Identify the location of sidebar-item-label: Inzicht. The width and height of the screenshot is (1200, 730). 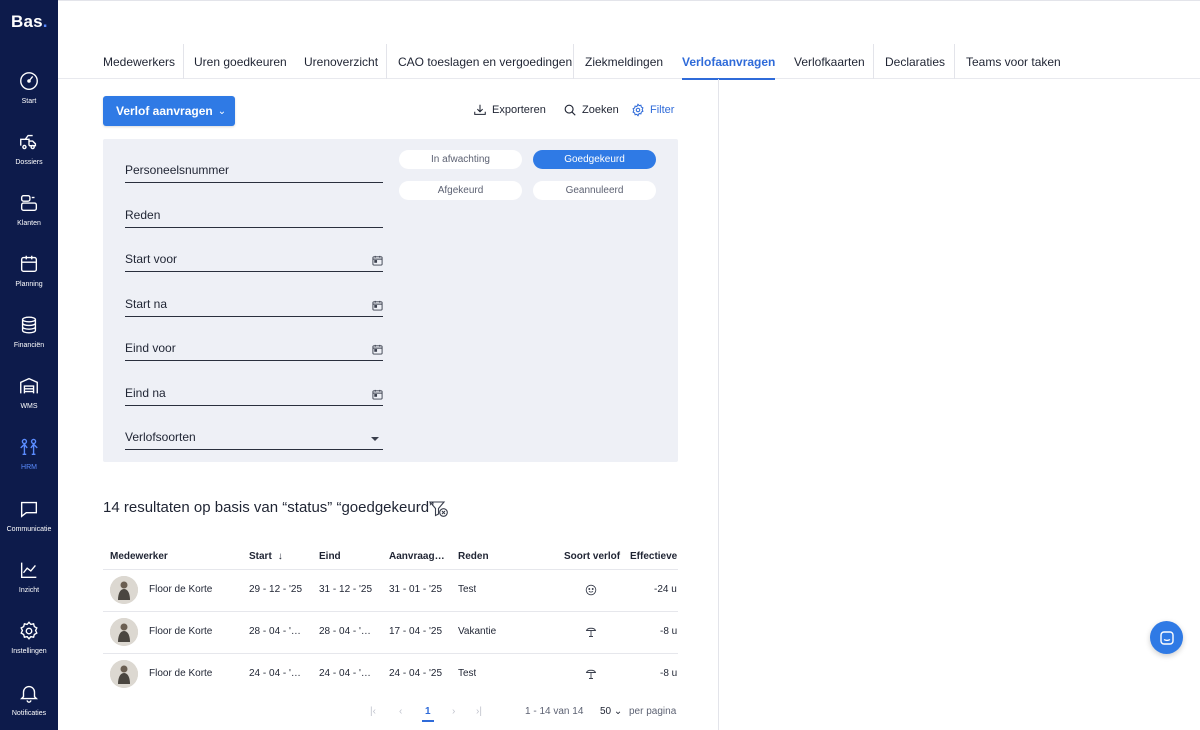
(29, 590).